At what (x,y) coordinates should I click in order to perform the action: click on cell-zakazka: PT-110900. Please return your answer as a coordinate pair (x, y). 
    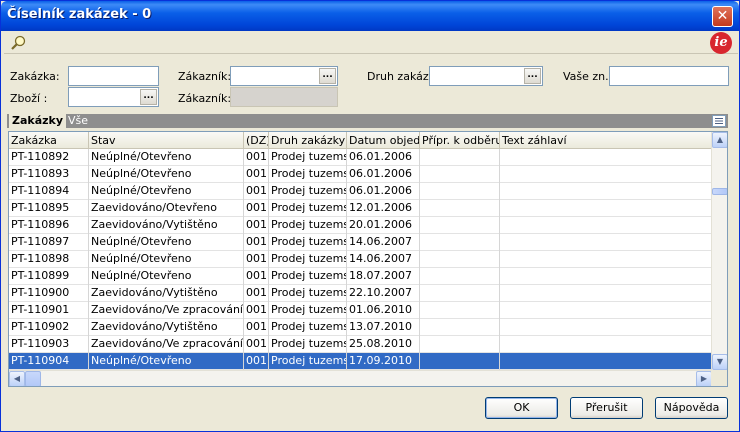
    Looking at the image, I should click on (49, 293).